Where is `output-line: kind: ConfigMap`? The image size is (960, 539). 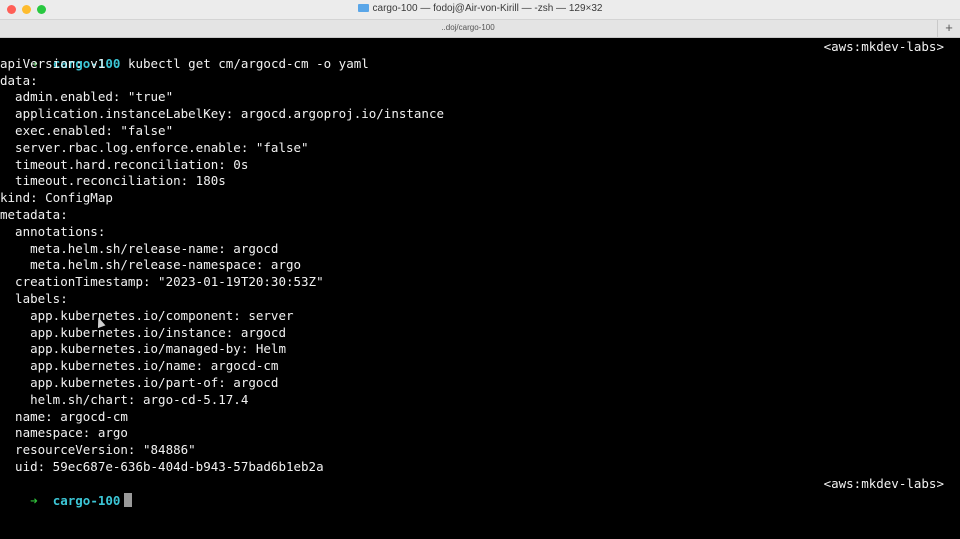 output-line: kind: ConfigMap is located at coordinates (56, 198).